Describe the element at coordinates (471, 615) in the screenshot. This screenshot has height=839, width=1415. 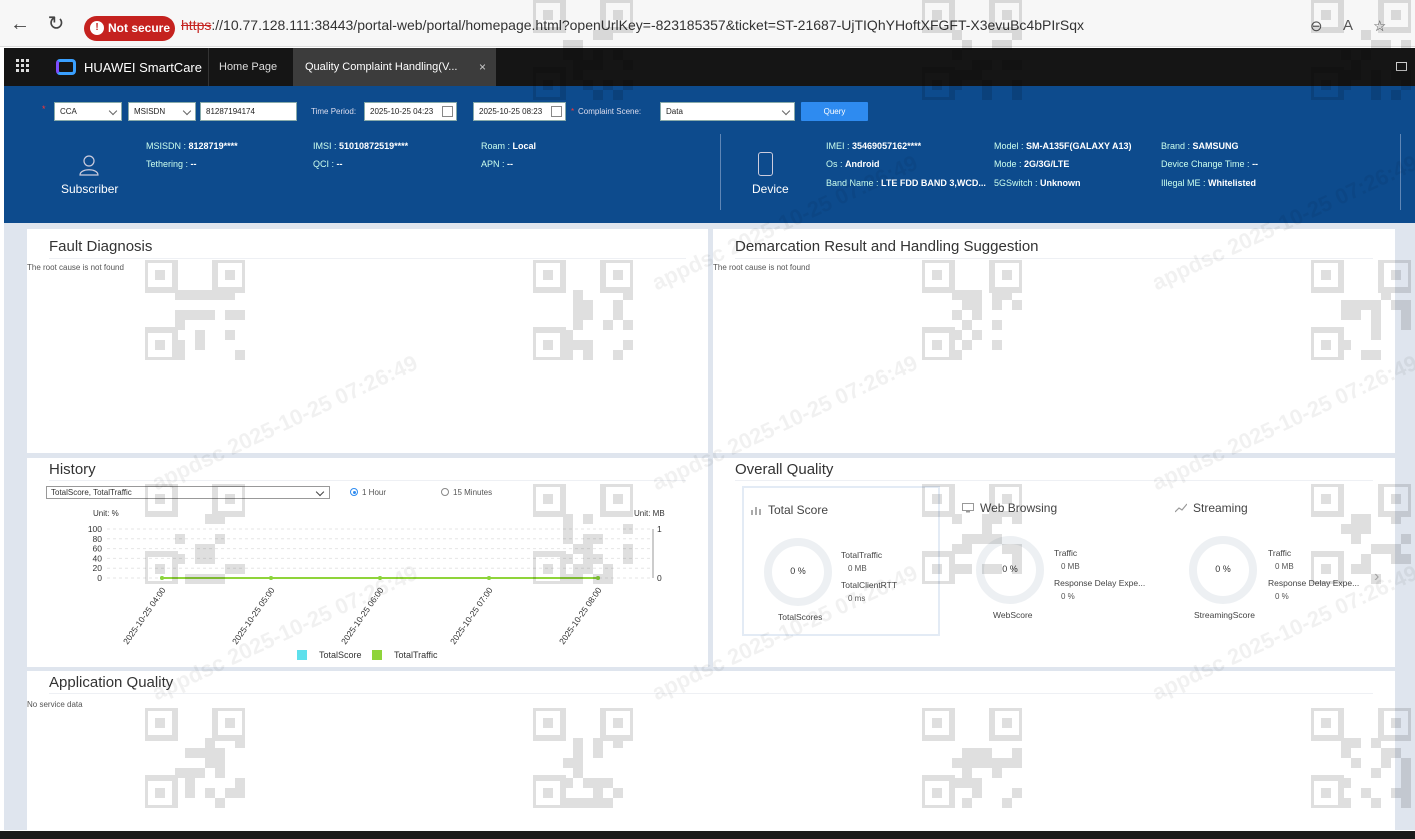
I see `x-tick-label: 2025-10-25 07:00` at that location.